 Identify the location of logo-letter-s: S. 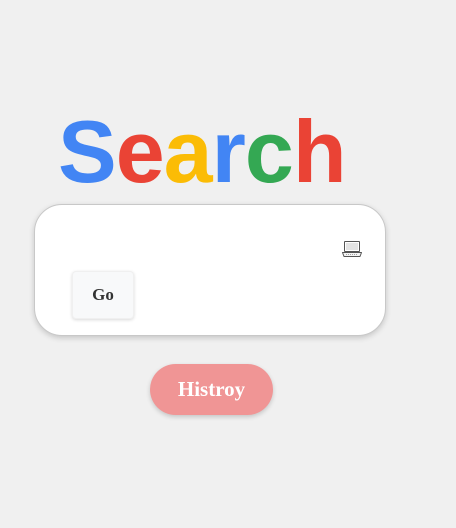
(87, 151).